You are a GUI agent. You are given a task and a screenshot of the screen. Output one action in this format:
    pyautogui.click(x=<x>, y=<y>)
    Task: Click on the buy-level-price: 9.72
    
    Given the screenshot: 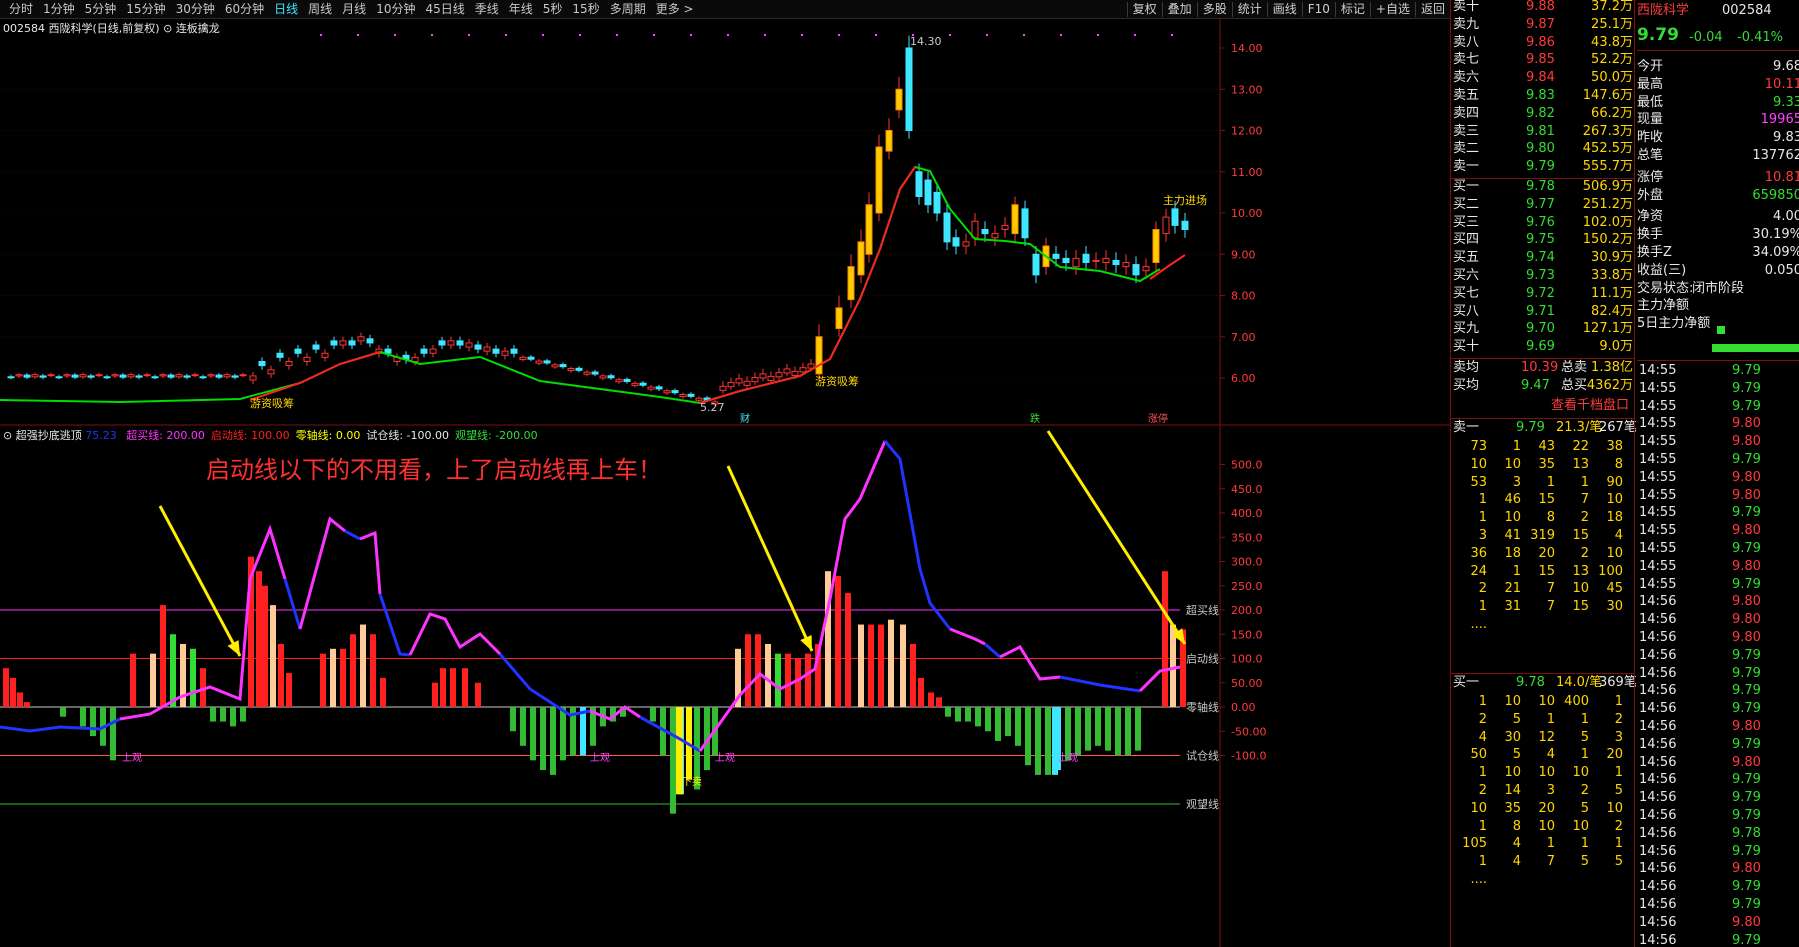 What is the action you would take?
    pyautogui.click(x=1540, y=293)
    